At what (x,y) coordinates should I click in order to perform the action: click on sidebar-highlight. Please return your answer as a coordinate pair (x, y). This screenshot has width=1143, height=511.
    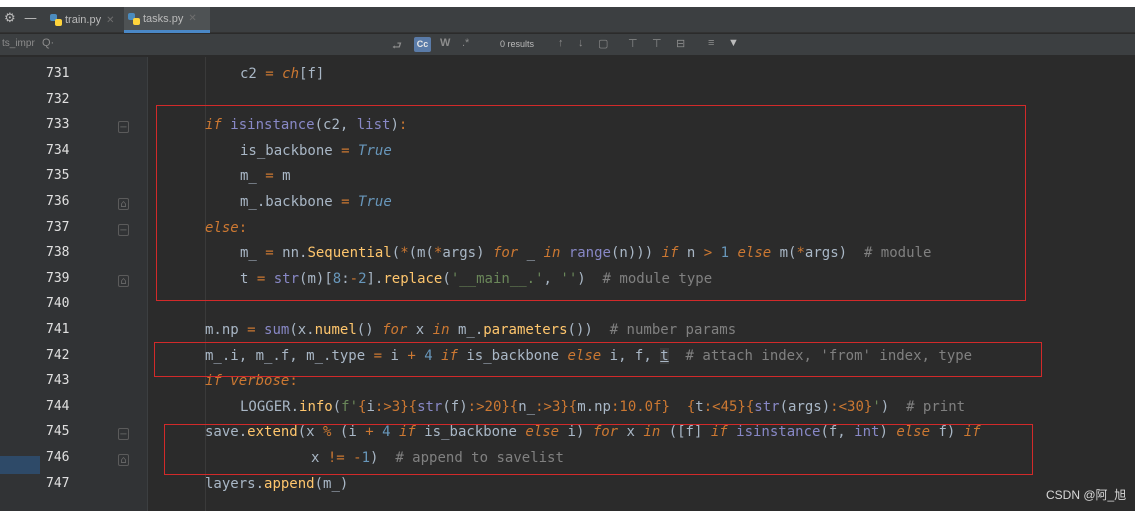
    Looking at the image, I should click on (20, 465).